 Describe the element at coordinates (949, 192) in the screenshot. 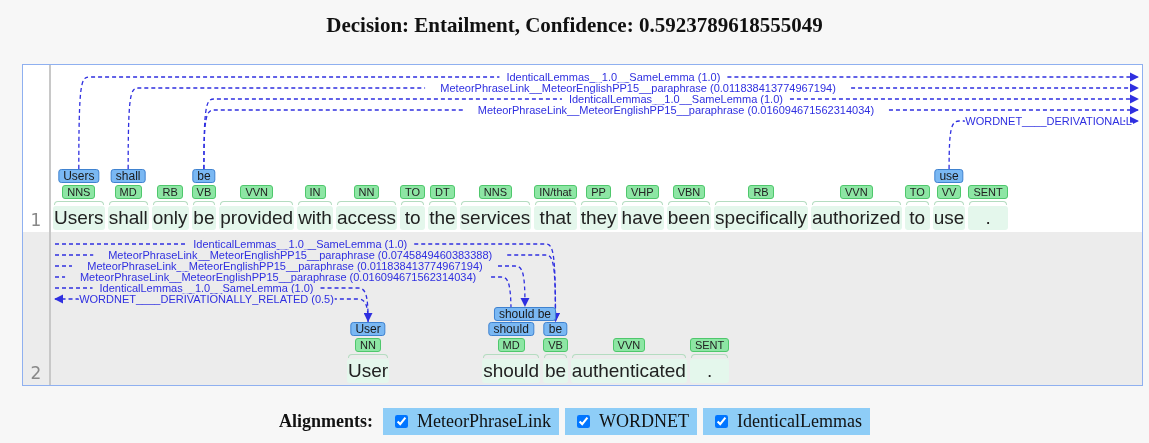

I see `pos-tag: VV` at that location.